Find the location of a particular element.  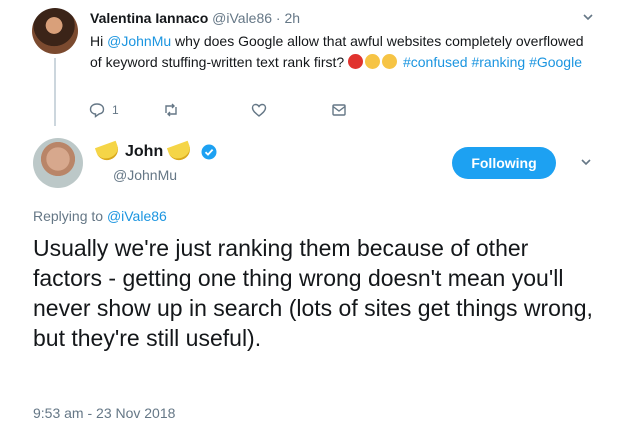

reply-count: 1 is located at coordinates (115, 110).